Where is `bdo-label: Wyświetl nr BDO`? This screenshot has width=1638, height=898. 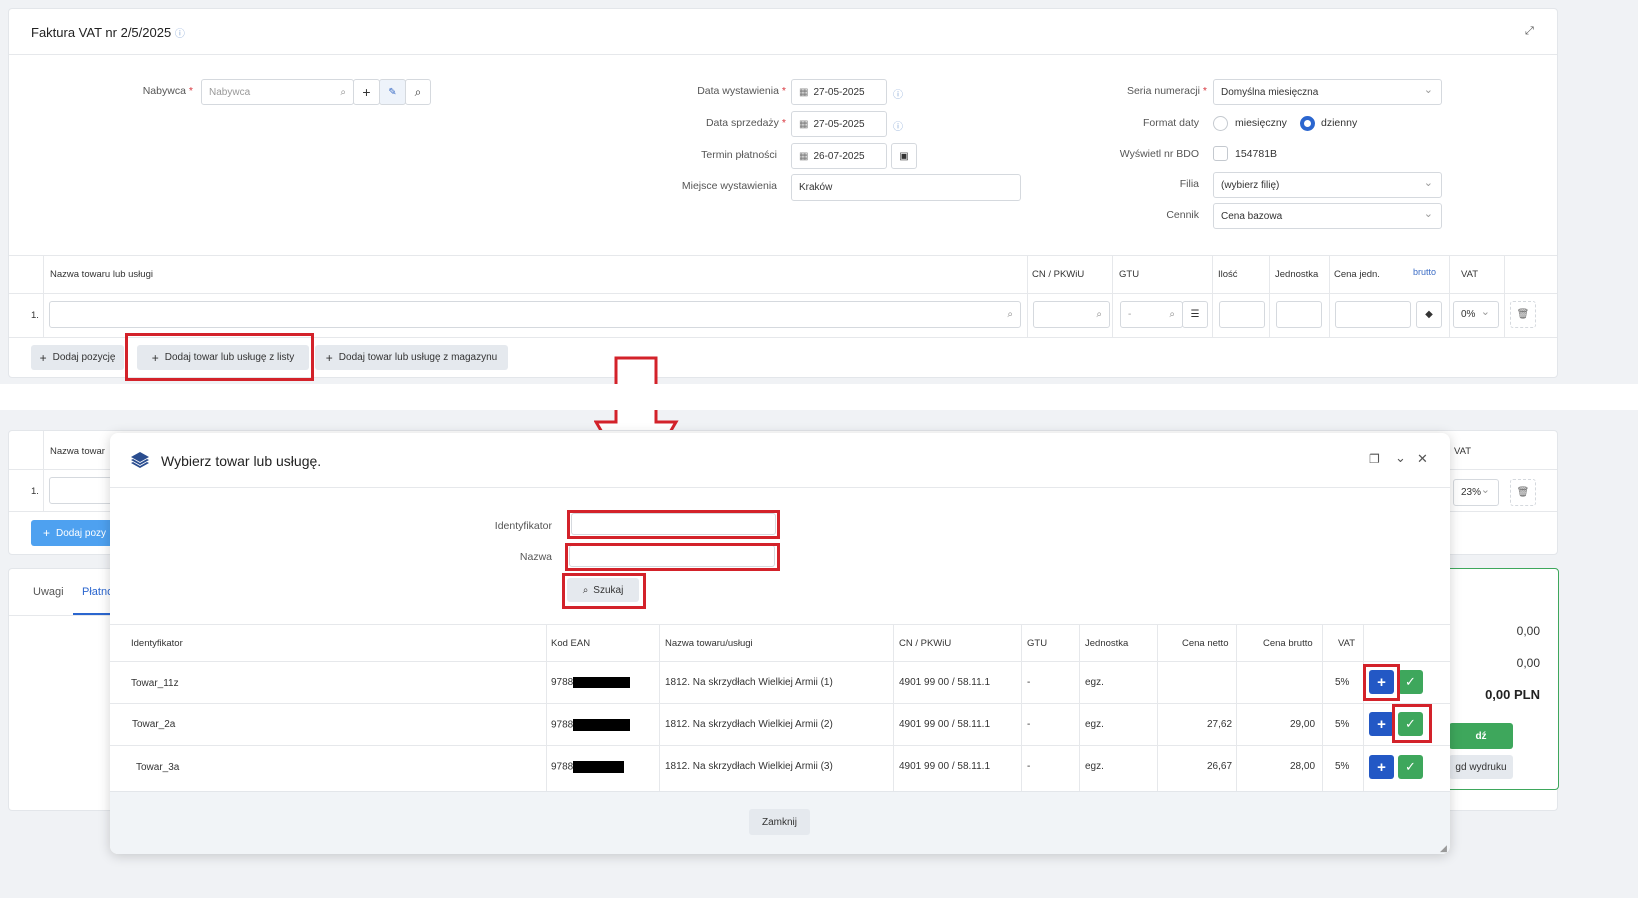
bdo-label: Wyświetl nr BDO is located at coordinates (1159, 154).